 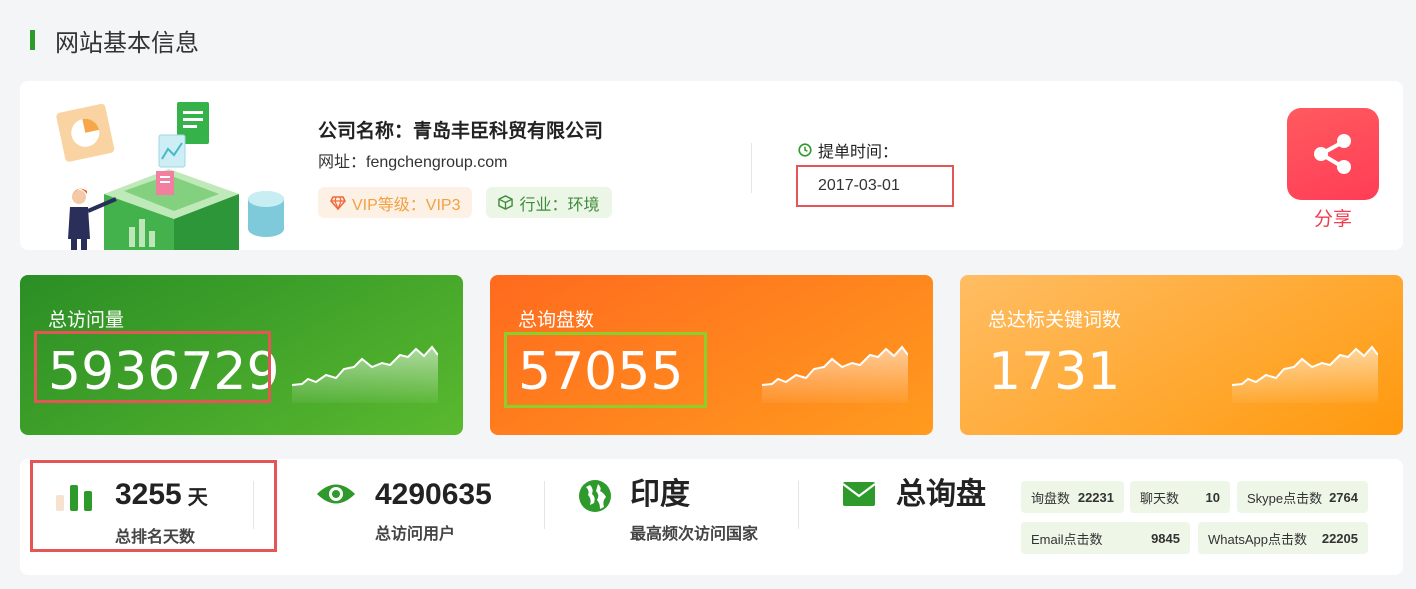 I want to click on stat-card-total-keywords: 总达标关键词数 1731, so click(x=1181, y=355).